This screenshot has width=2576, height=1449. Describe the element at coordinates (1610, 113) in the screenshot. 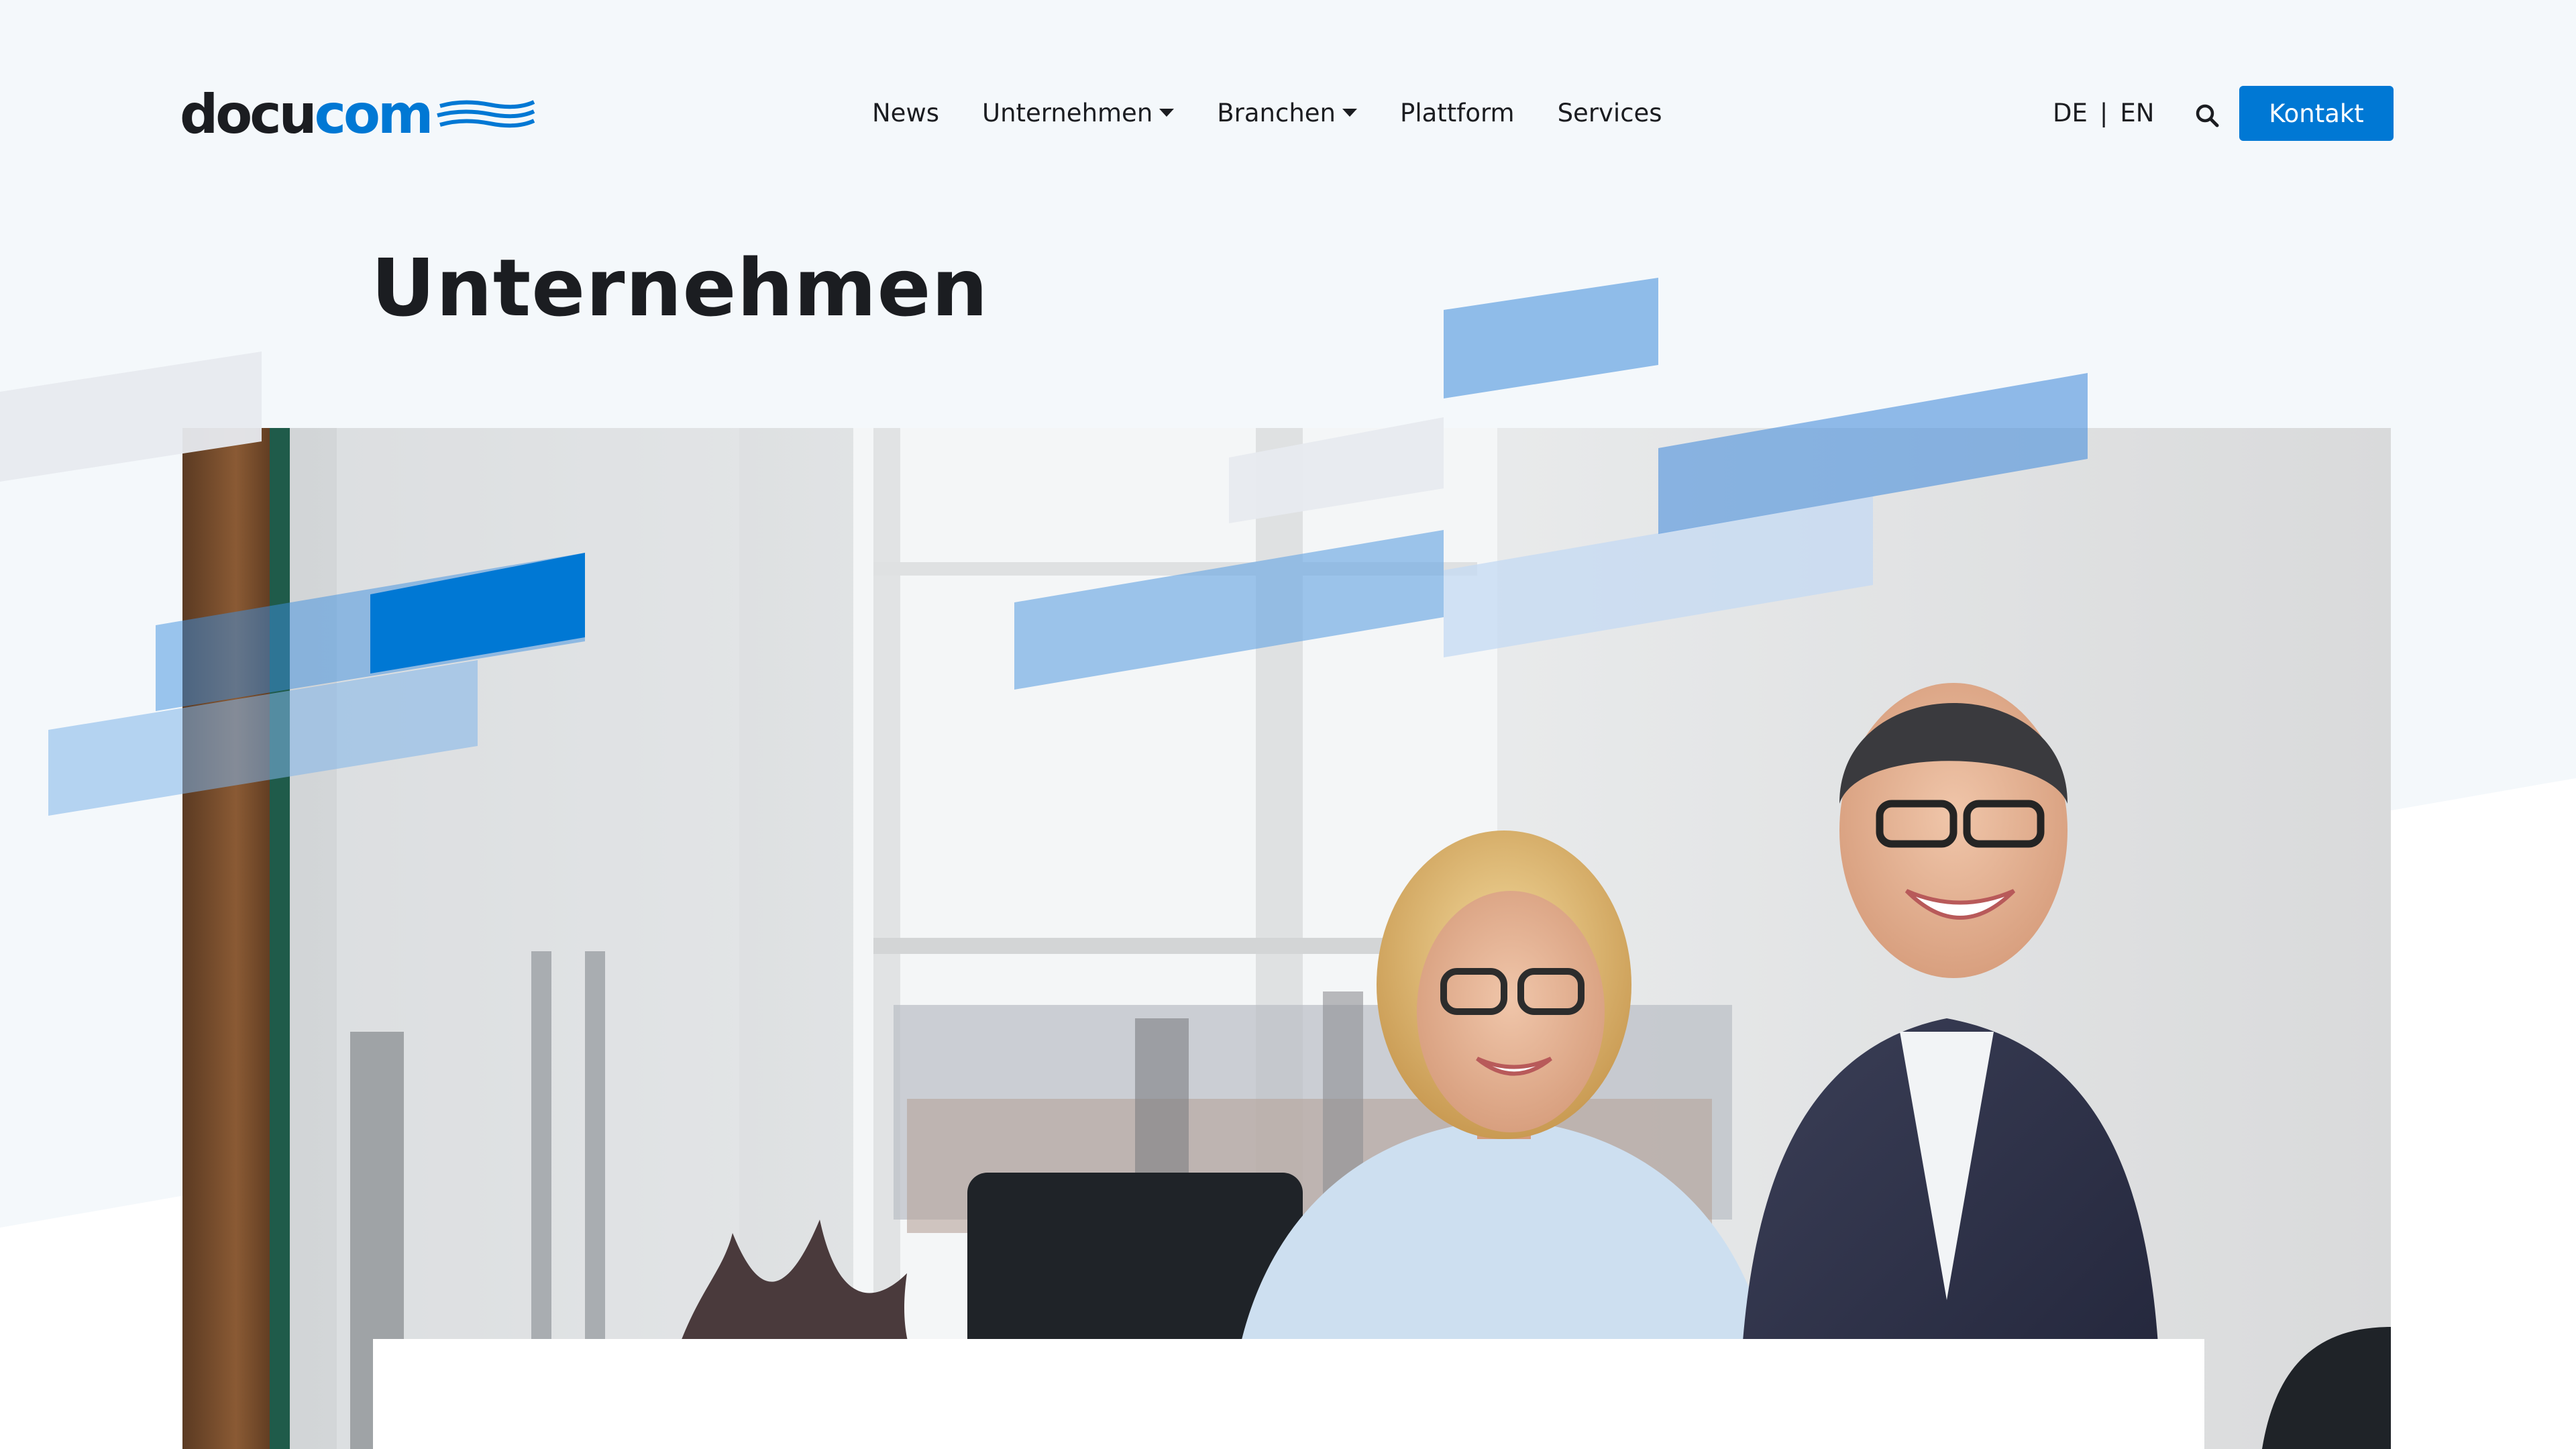

I see `nav-services: Services` at that location.